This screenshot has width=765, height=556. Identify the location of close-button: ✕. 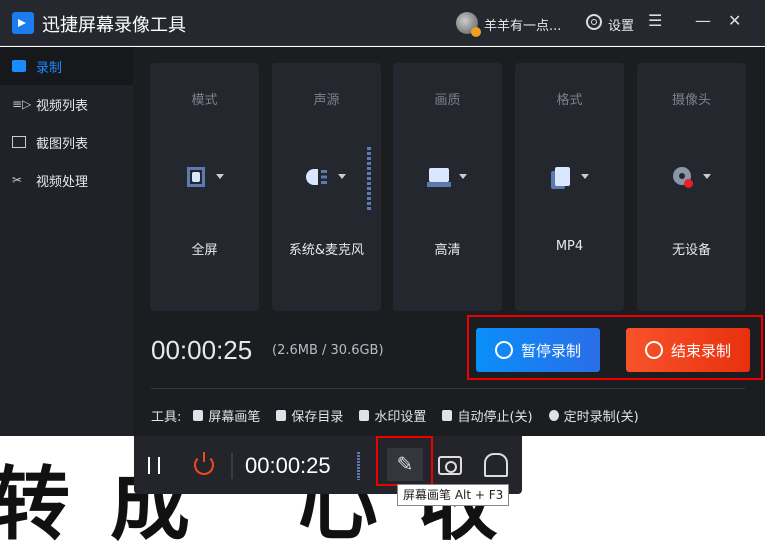
(734, 20).